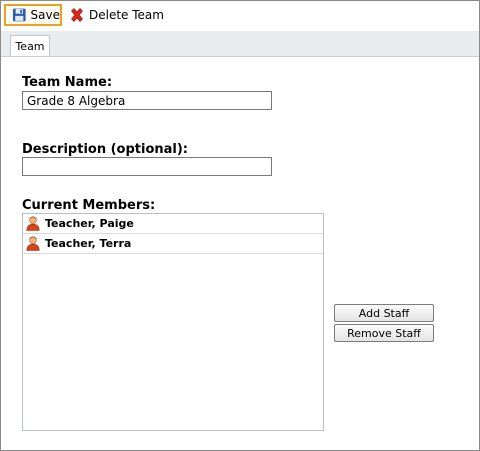  Describe the element at coordinates (45, 15) in the screenshot. I see `save-label: Save` at that location.